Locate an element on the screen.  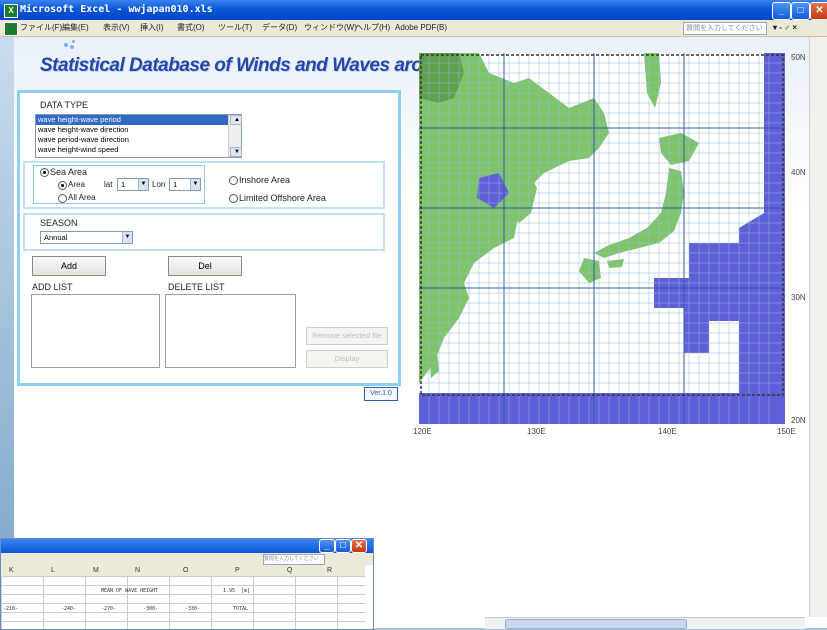
lon-label: Lon is located at coordinates (159, 184).